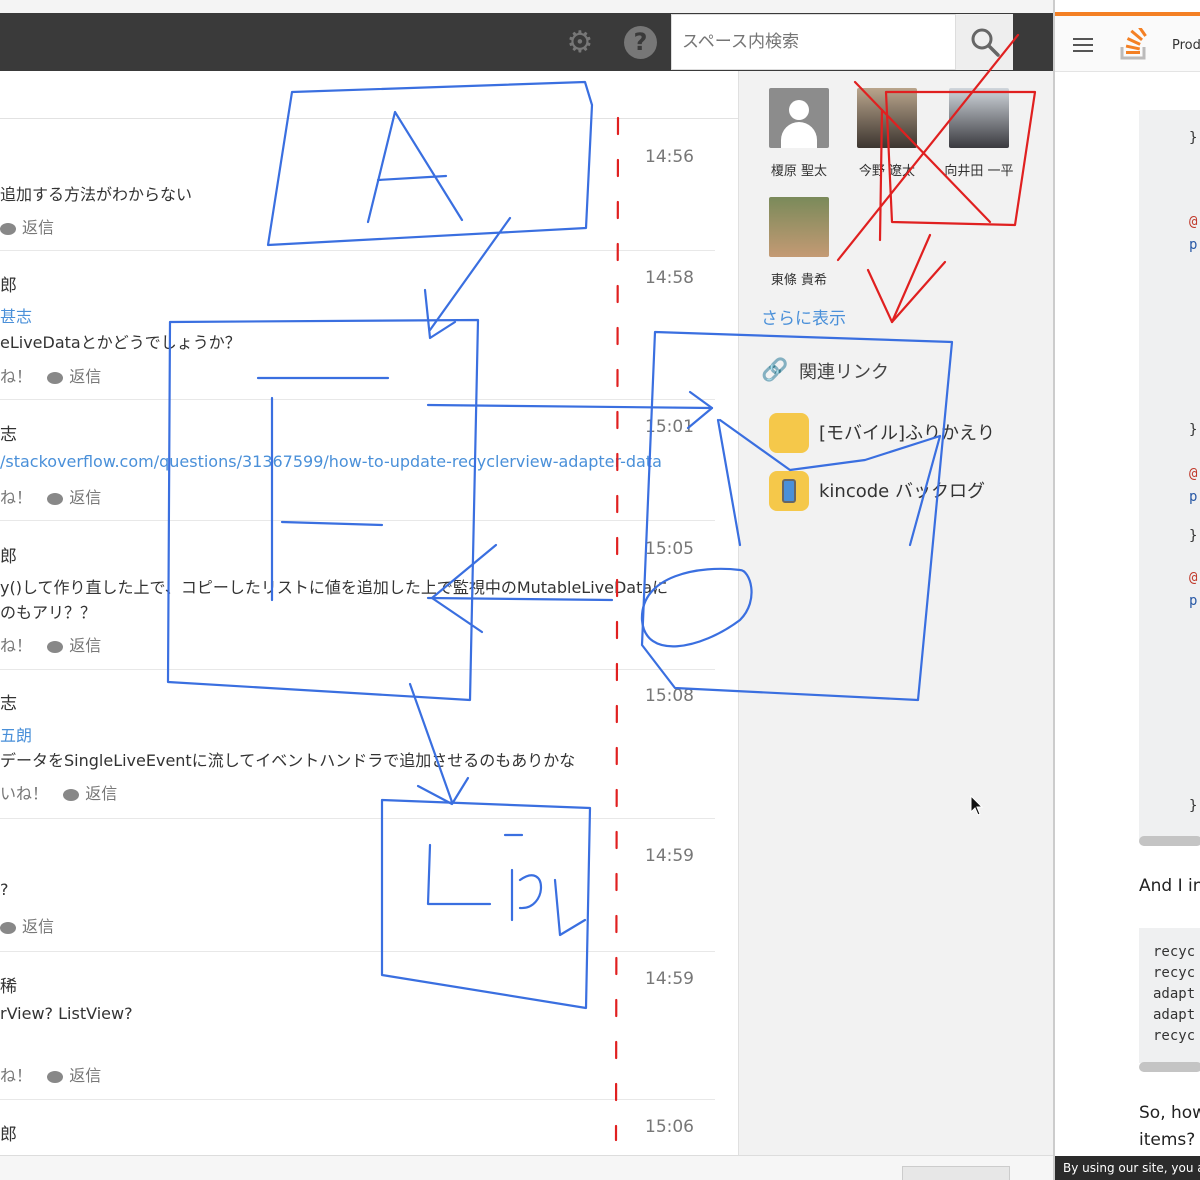  I want to click on post-item: 14:59 ? 返信, so click(357, 885).